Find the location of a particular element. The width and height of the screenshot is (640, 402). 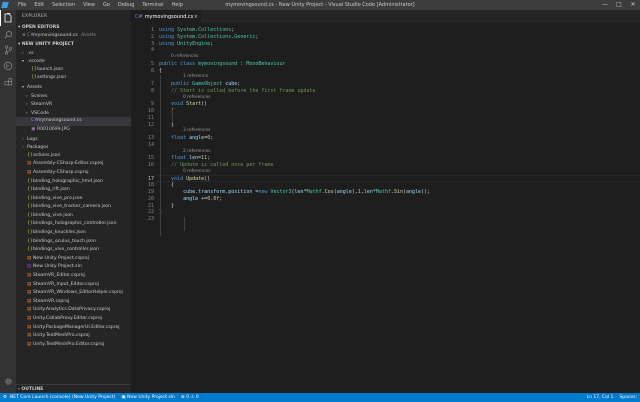

codelens-references: 3 references is located at coordinates (196, 131).